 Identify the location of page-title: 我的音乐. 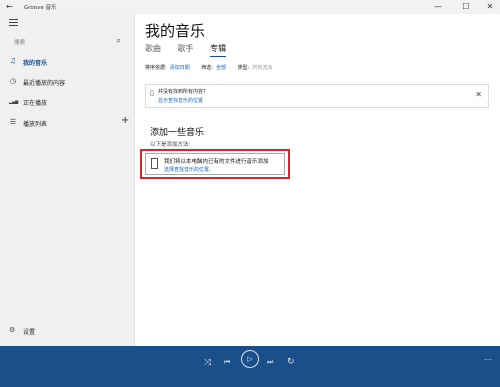
(175, 31).